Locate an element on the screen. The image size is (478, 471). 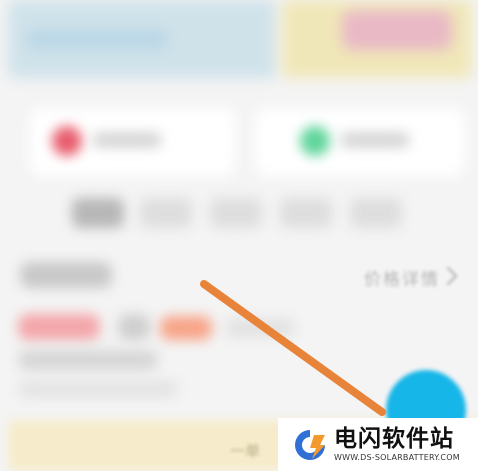
watermark: 电闪软件站 WWW.DS-SOLARBATTERY.COM is located at coordinates (378, 444).